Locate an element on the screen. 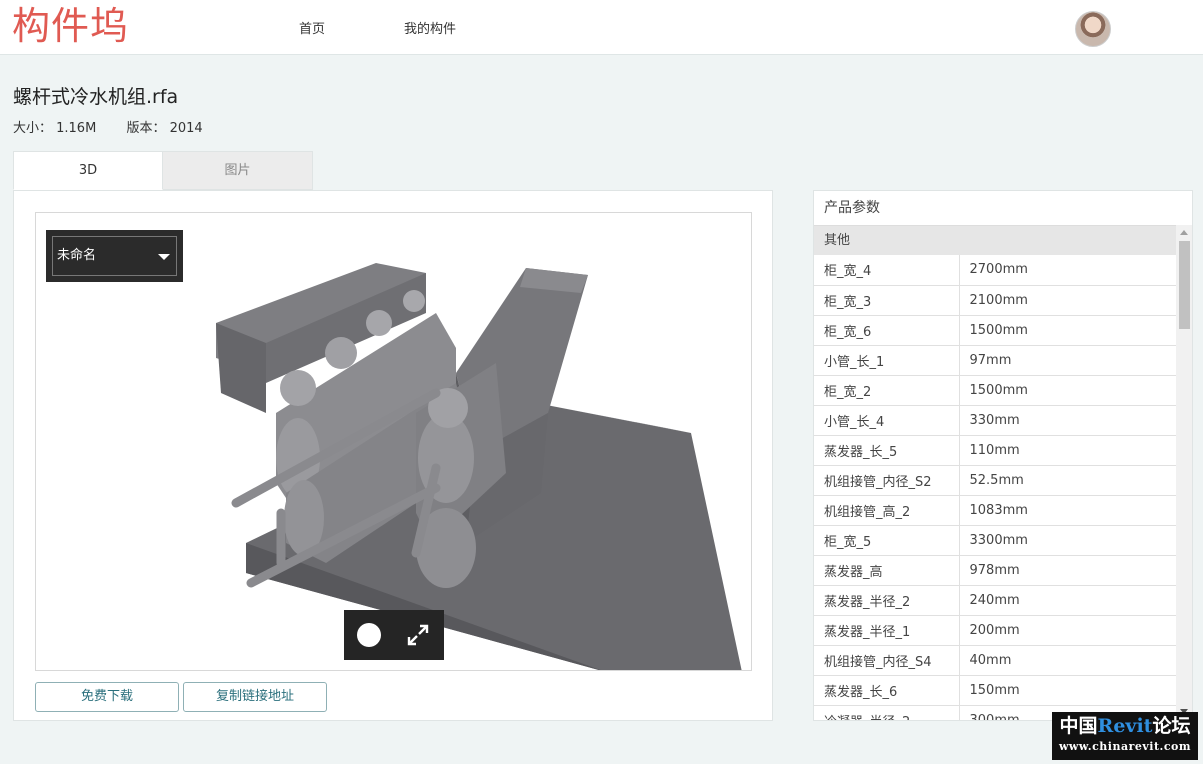 The height and width of the screenshot is (764, 1203). param-row: 机组接管_内径_S2 52.5mm is located at coordinates (995, 480).